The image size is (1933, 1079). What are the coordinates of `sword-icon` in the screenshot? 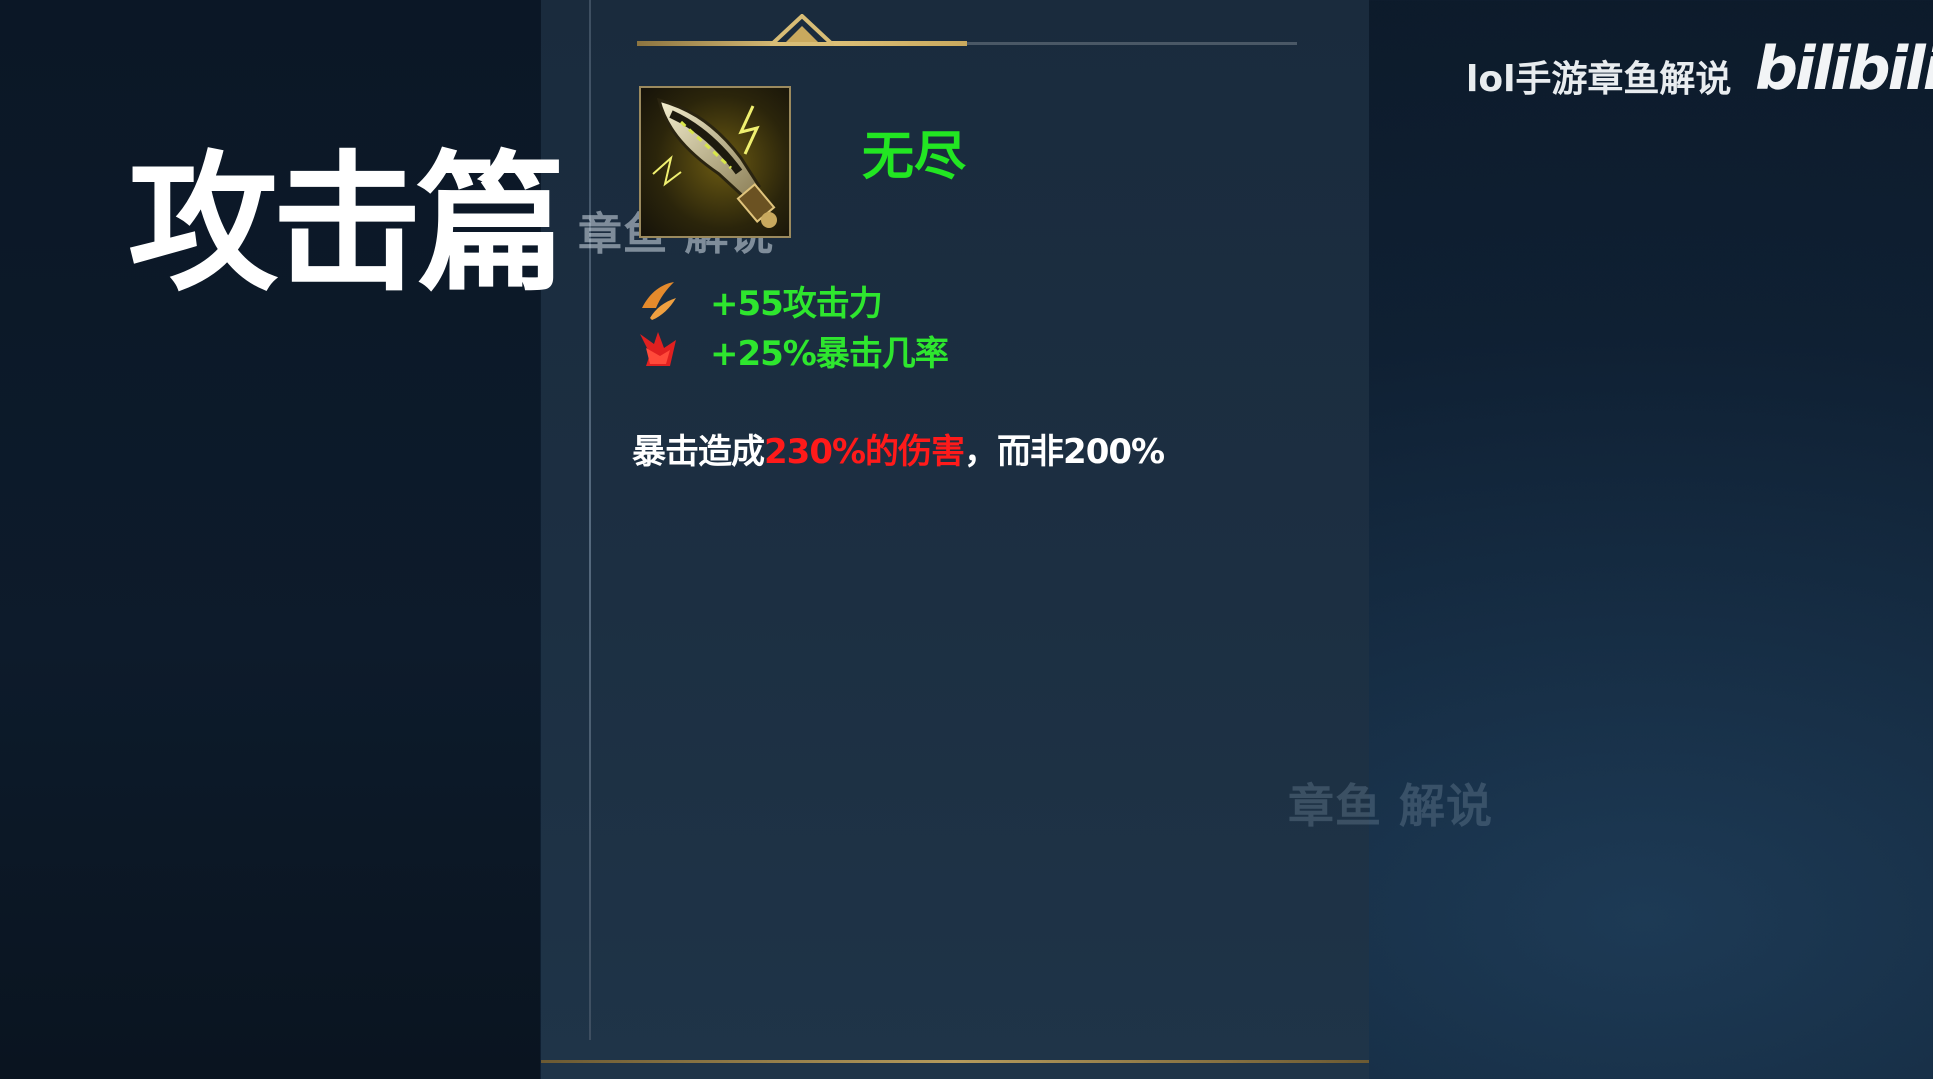 It's located at (714, 162).